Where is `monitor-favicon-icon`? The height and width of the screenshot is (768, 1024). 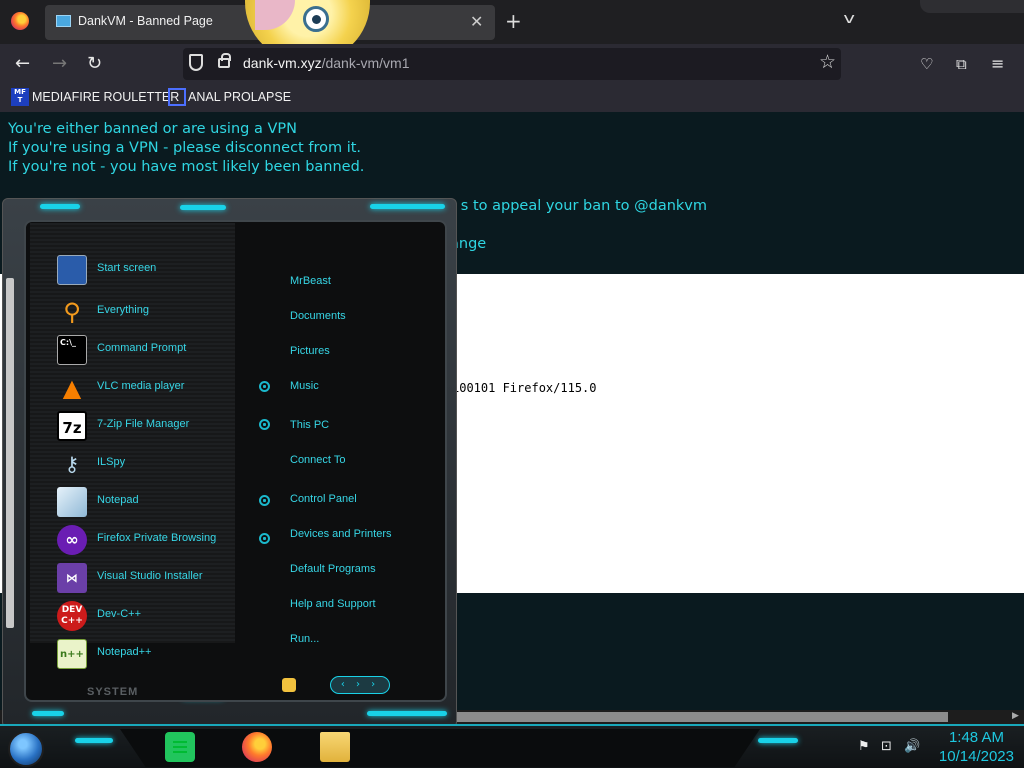
monitor-favicon-icon is located at coordinates (63, 21).